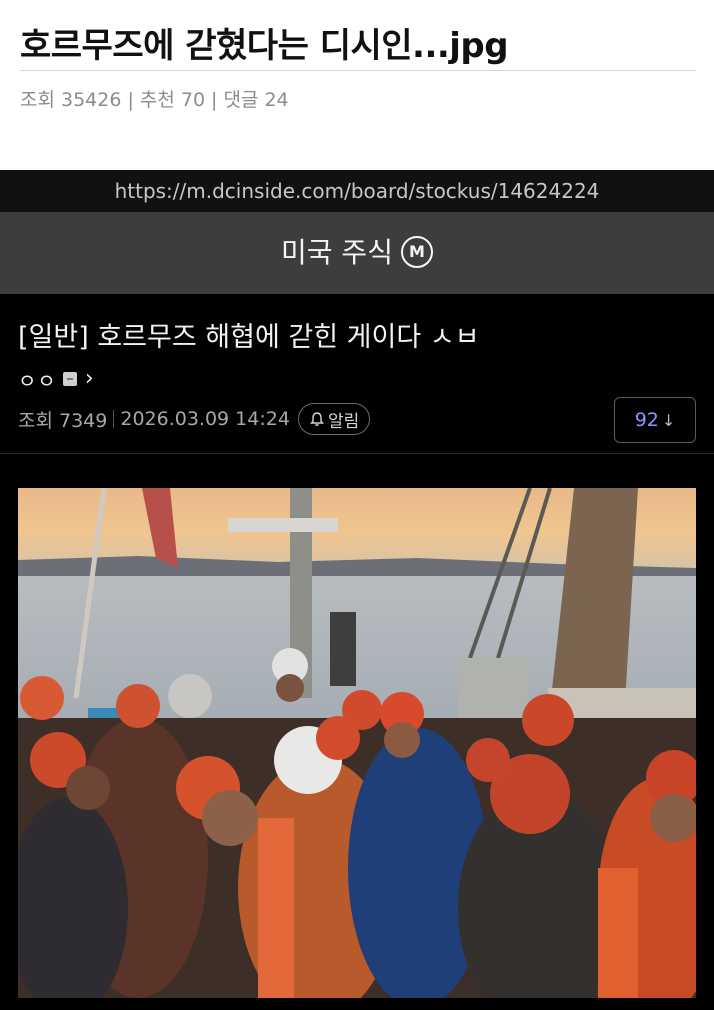 Image resolution: width=714 pixels, height=1010 pixels. Describe the element at coordinates (205, 419) in the screenshot. I see `article-date: 2026.03.09 14:24` at that location.